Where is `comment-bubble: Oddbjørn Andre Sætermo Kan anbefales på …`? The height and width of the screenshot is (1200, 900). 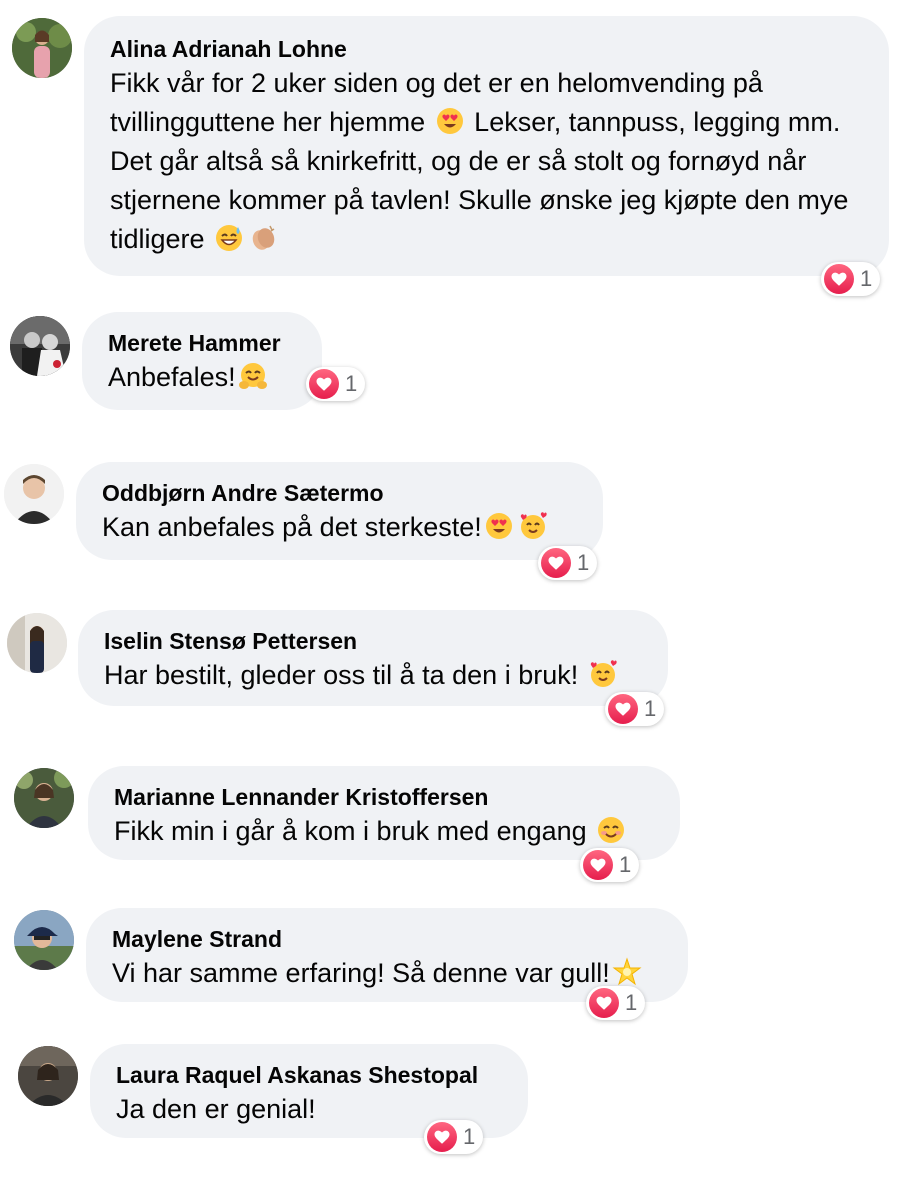 comment-bubble: Oddbjørn Andre Sætermo Kan anbefales på … is located at coordinates (339, 511).